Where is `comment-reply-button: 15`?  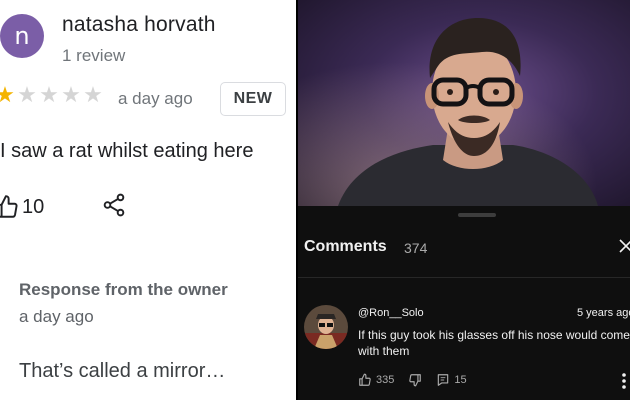 comment-reply-button: 15 is located at coordinates (451, 380).